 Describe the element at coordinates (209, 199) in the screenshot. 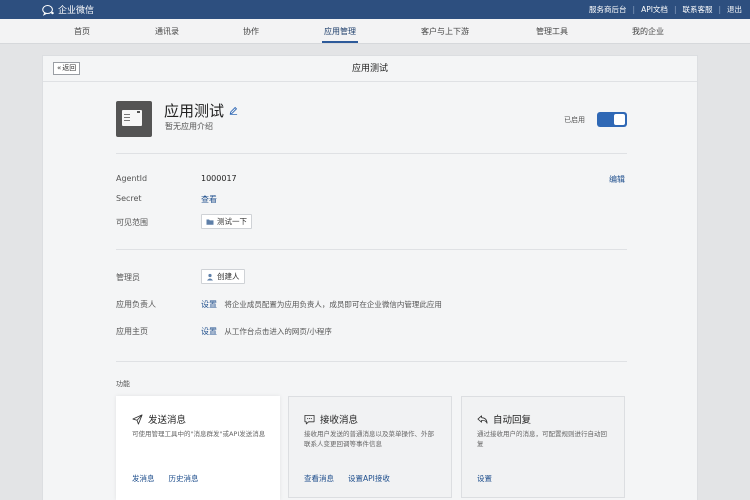

I see `view-secret-link: 查看` at that location.